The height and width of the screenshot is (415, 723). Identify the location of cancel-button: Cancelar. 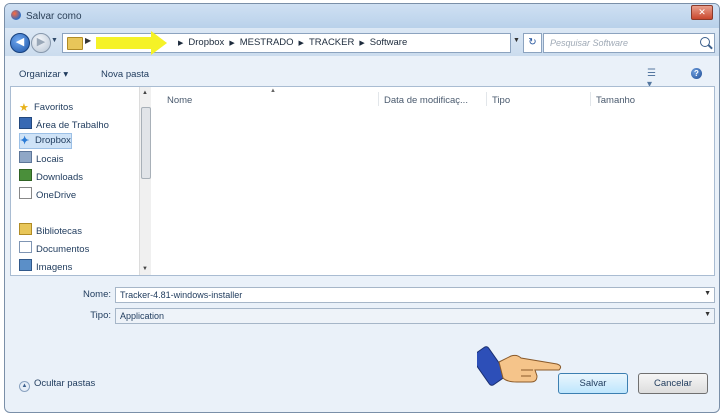
(673, 383).